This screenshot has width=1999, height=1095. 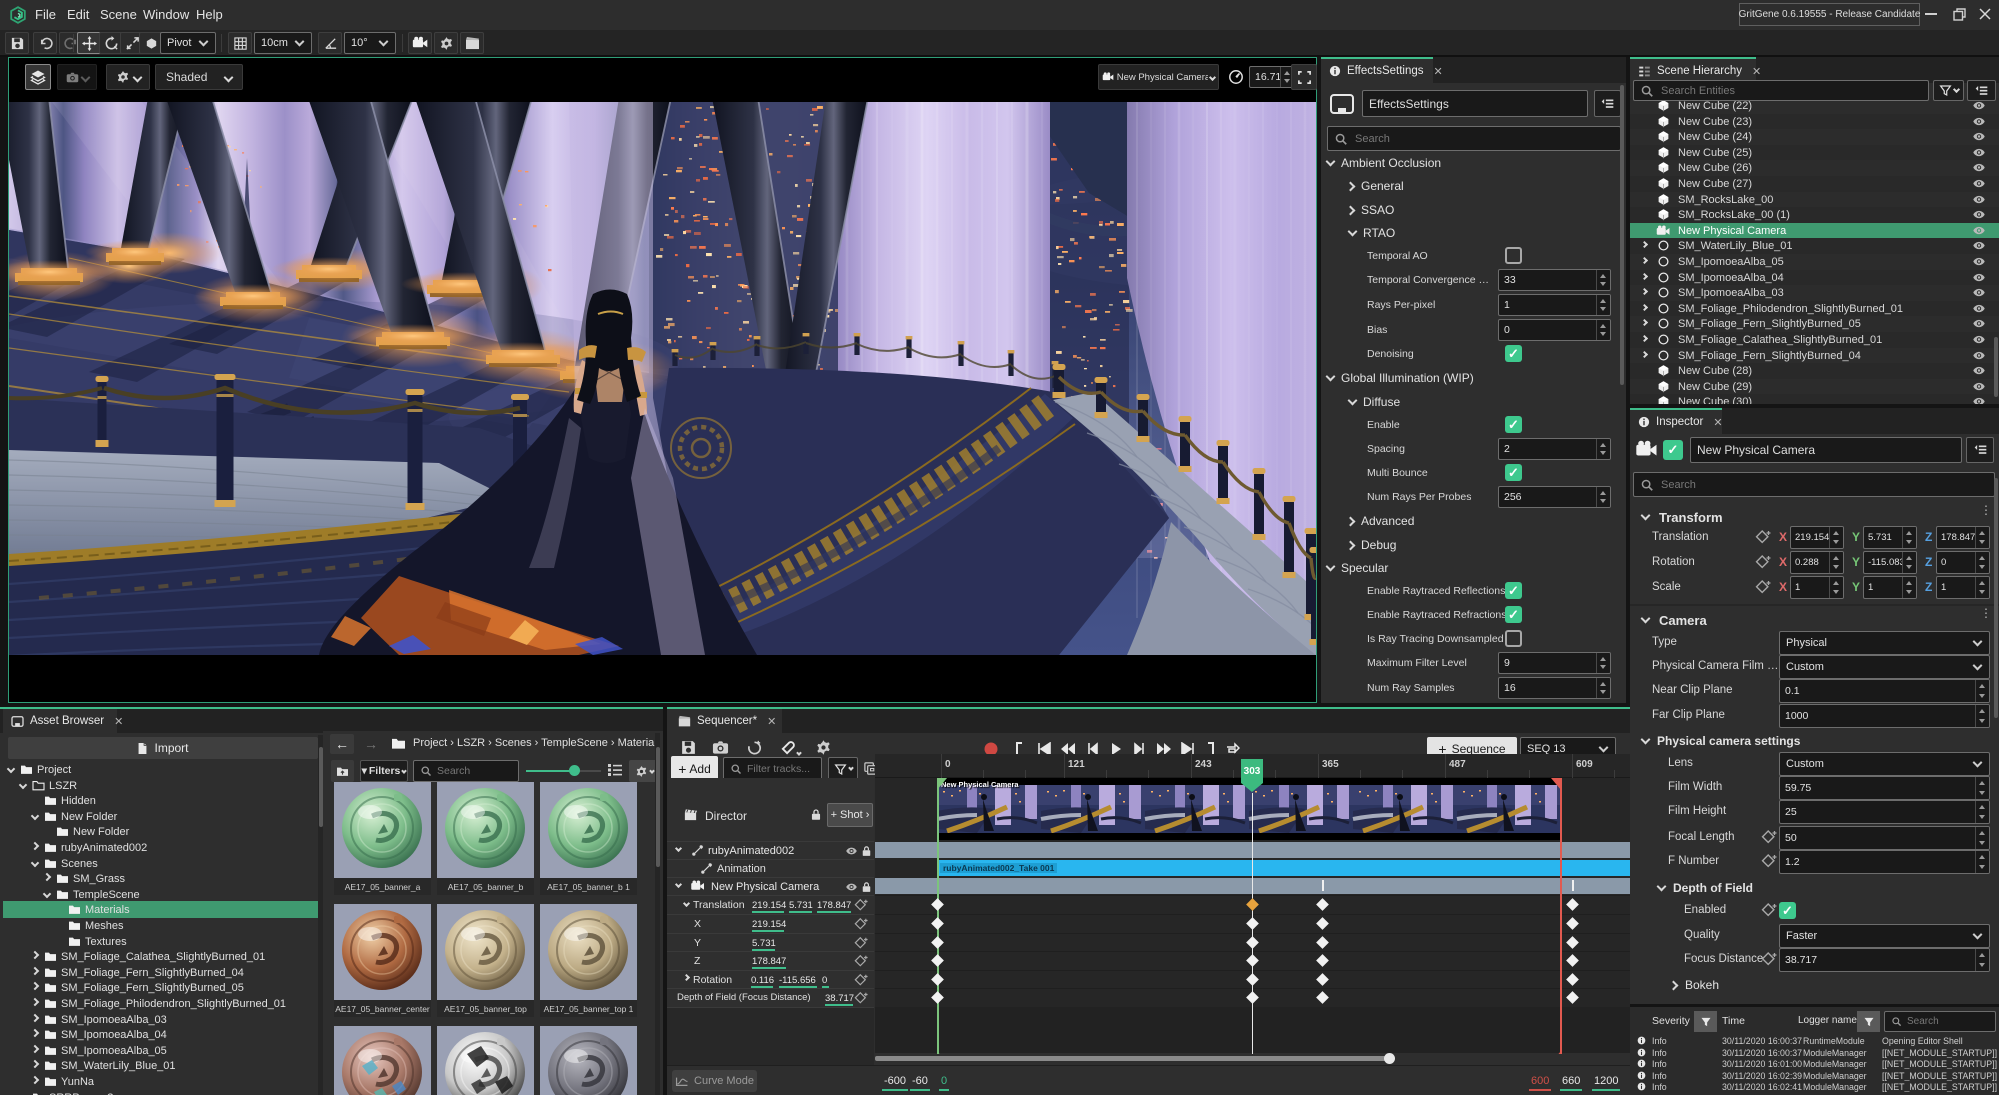 I want to click on svg-text: 303, so click(x=1252, y=771).